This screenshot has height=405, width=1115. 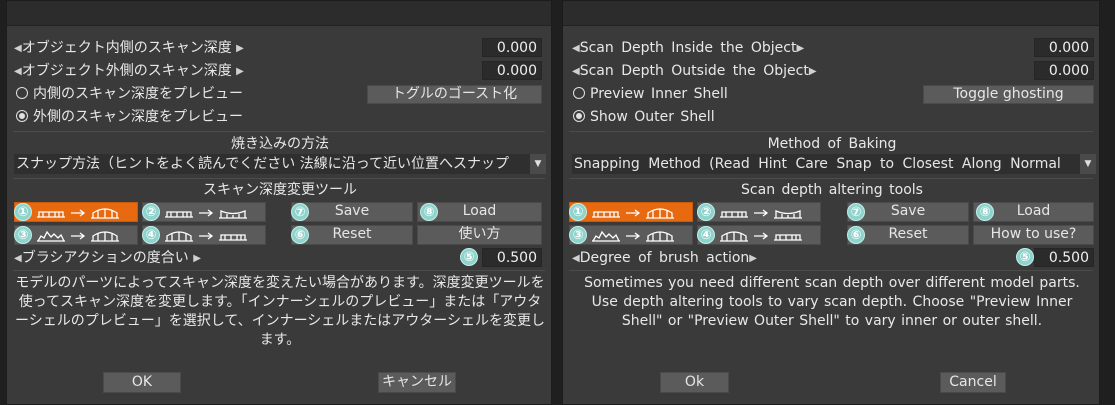 I want to click on badge-1: ①, so click(x=23, y=212).